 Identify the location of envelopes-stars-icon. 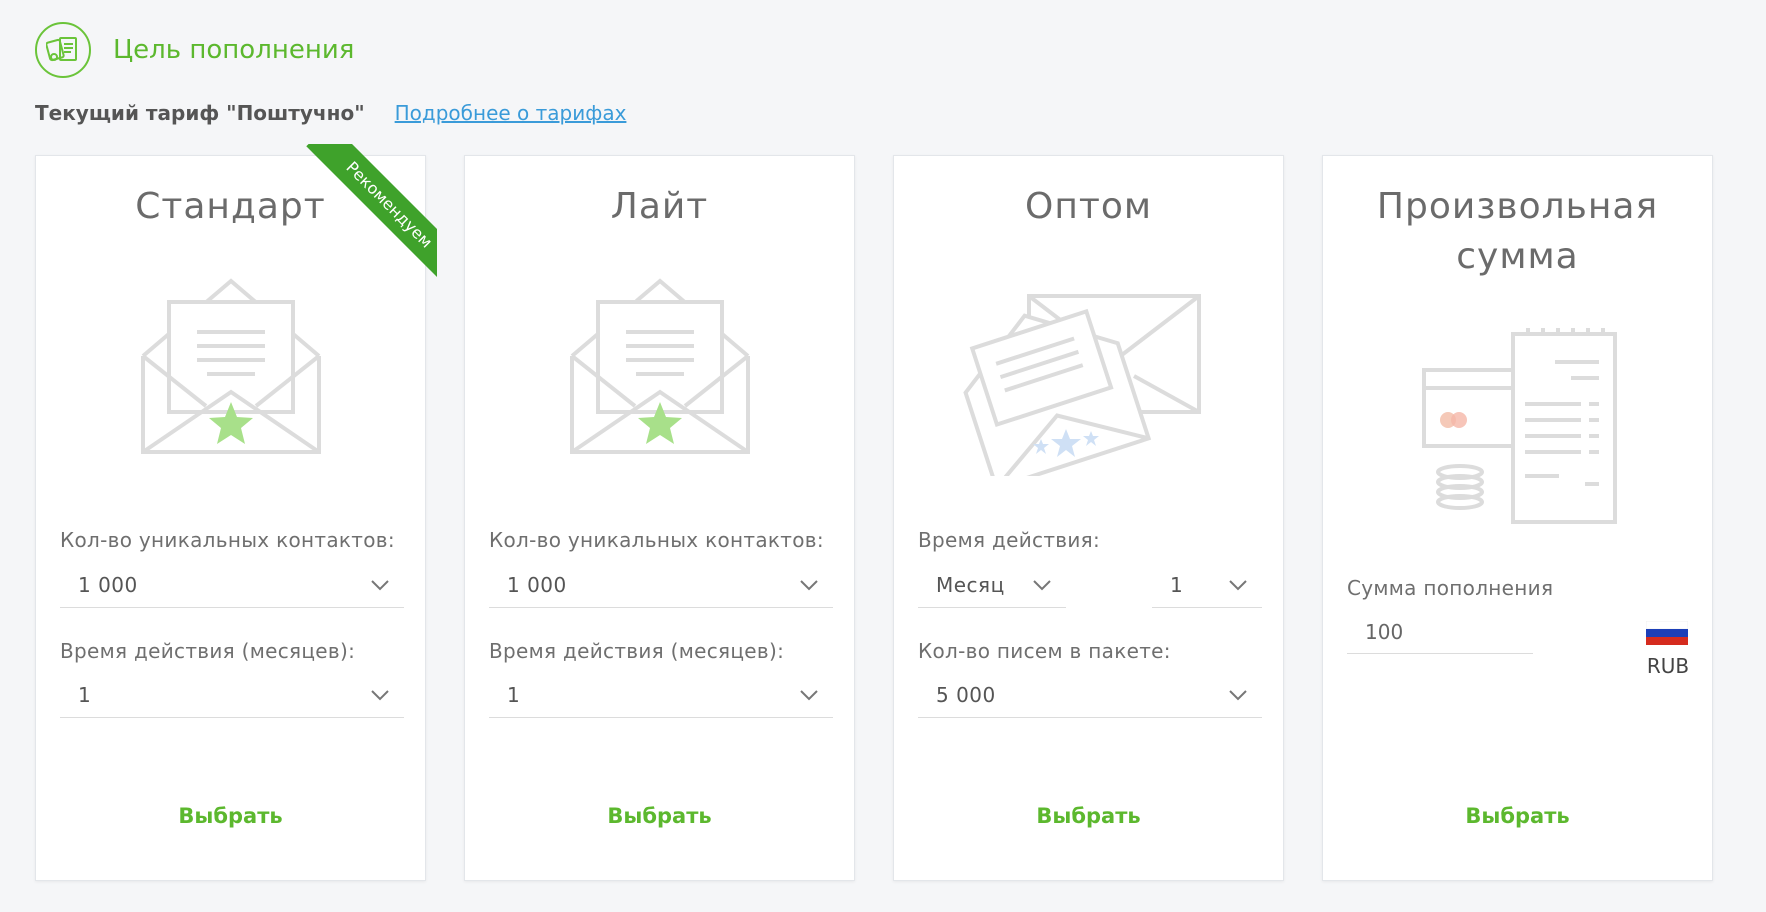
(1088, 383).